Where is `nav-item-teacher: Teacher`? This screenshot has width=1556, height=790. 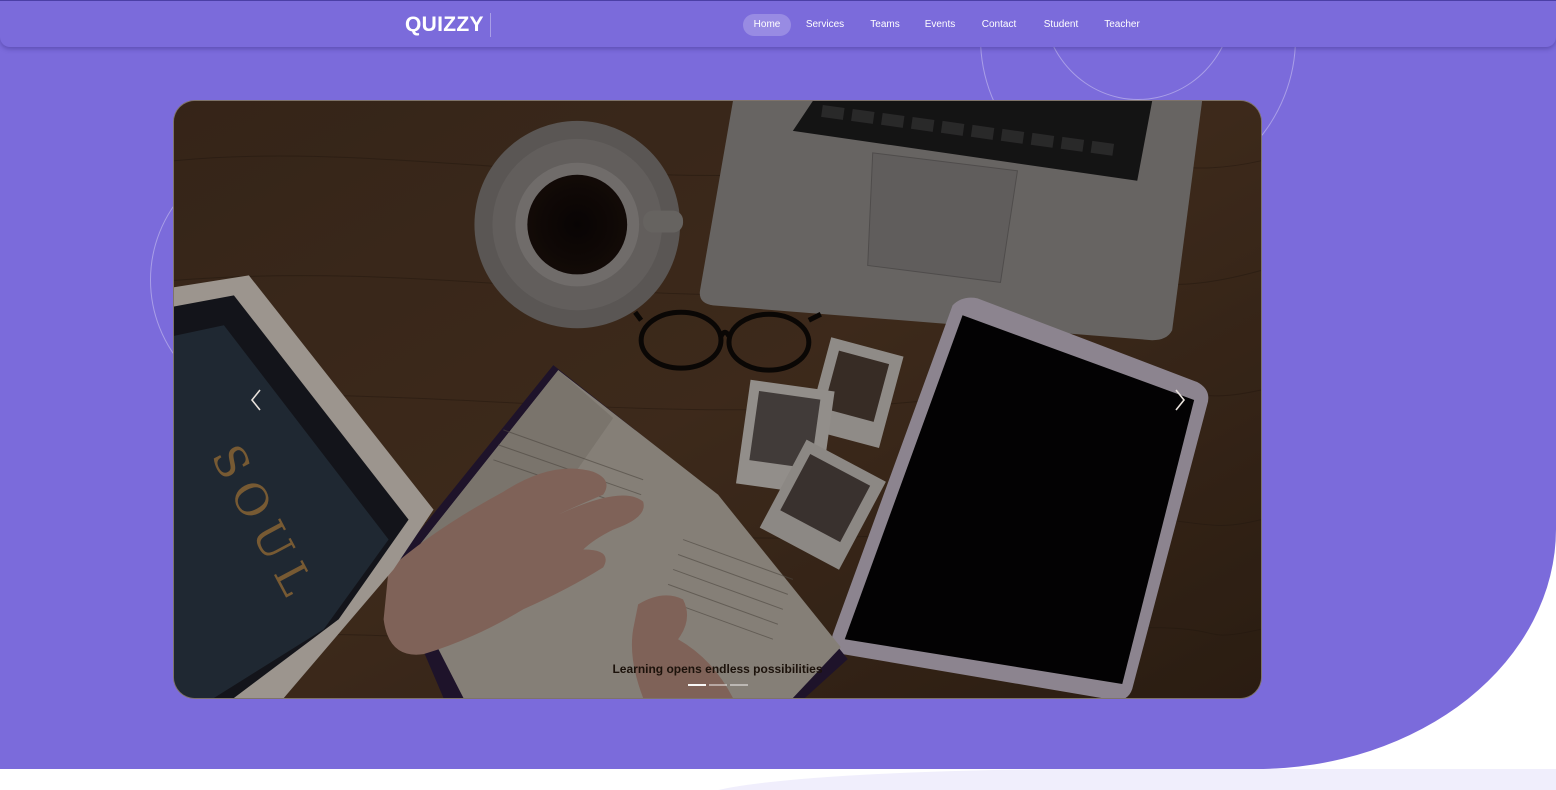
nav-item-teacher: Teacher is located at coordinates (1122, 25).